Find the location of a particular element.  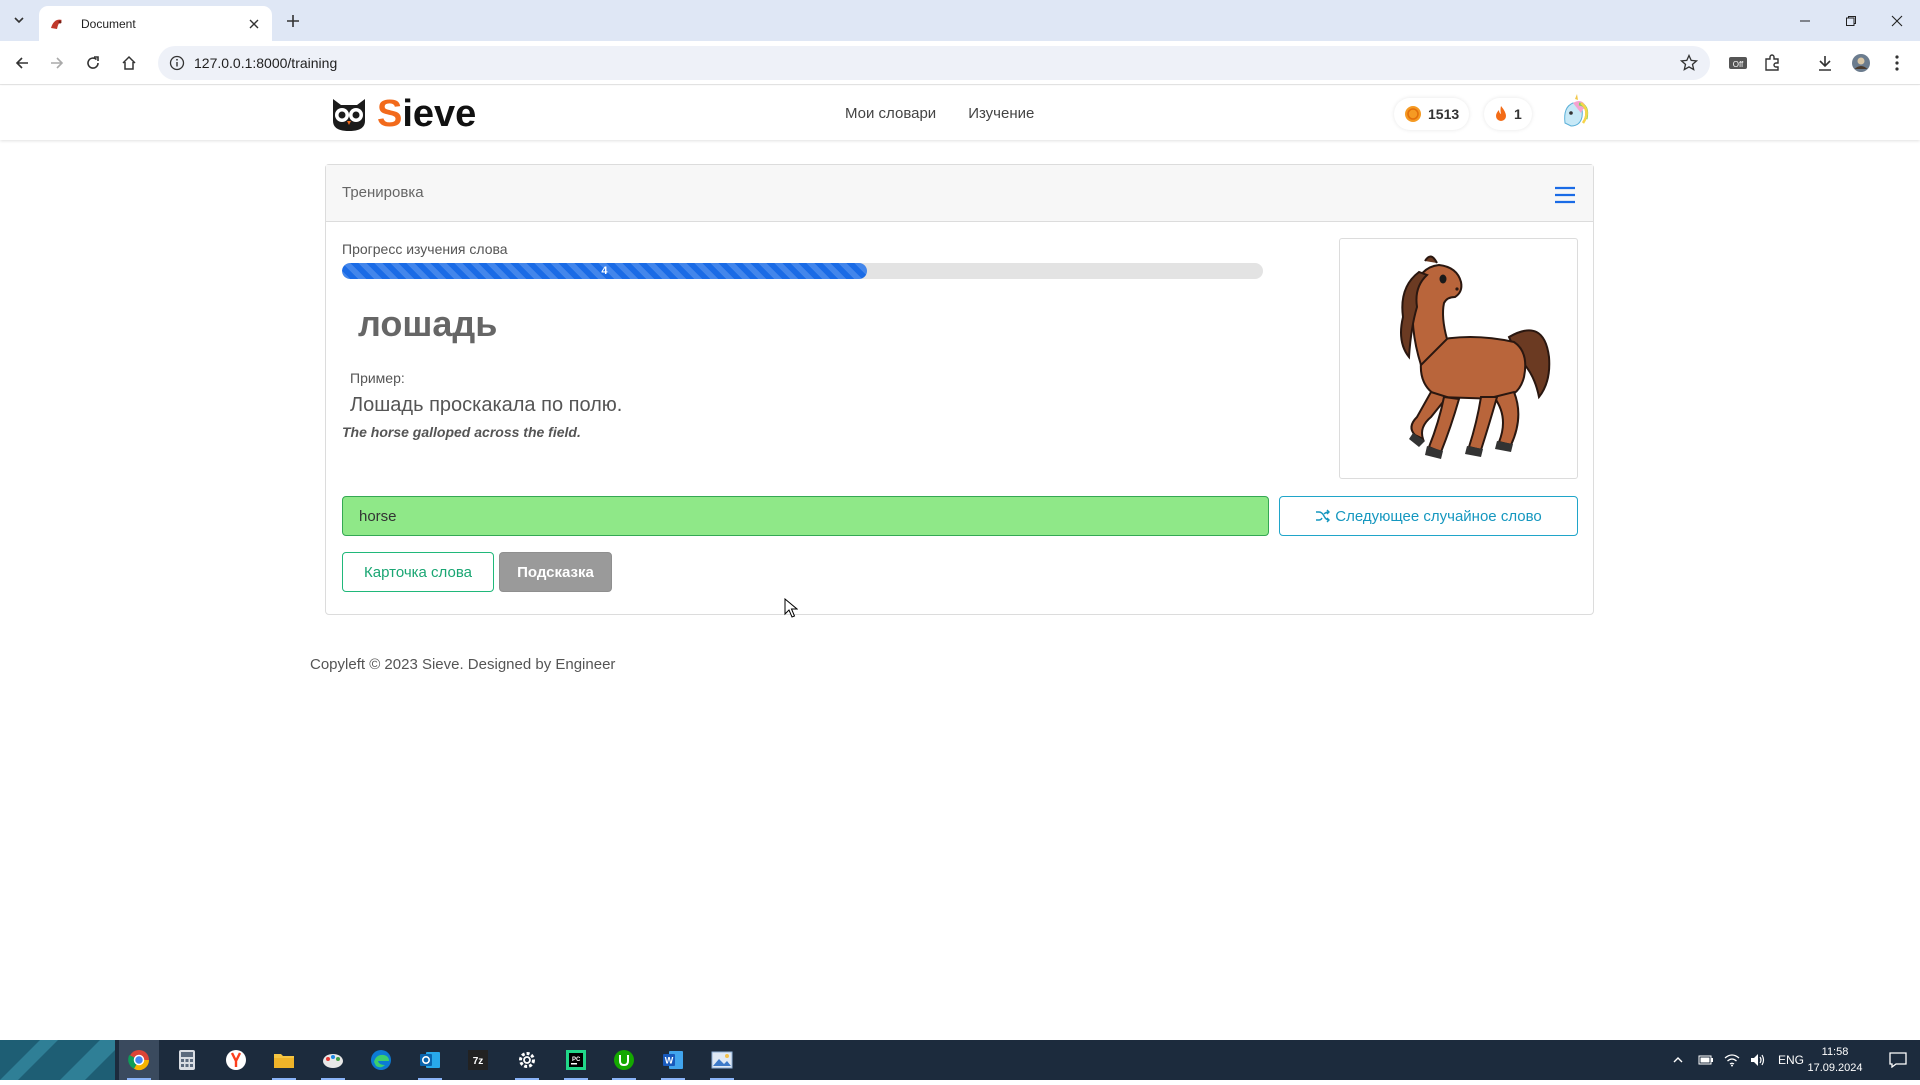

word-progress-bar: 4 is located at coordinates (802, 271).